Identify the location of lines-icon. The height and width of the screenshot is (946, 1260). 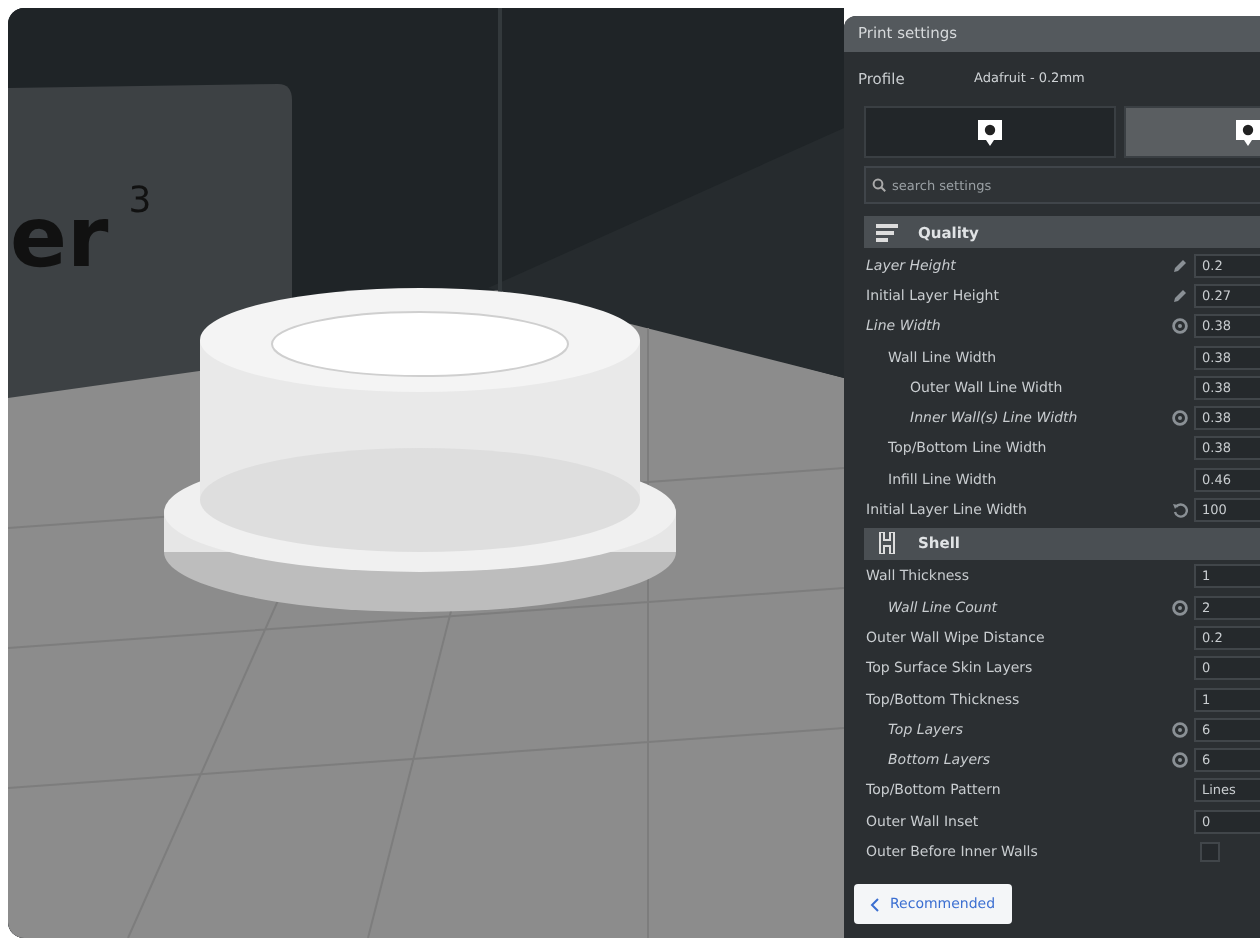
(887, 232).